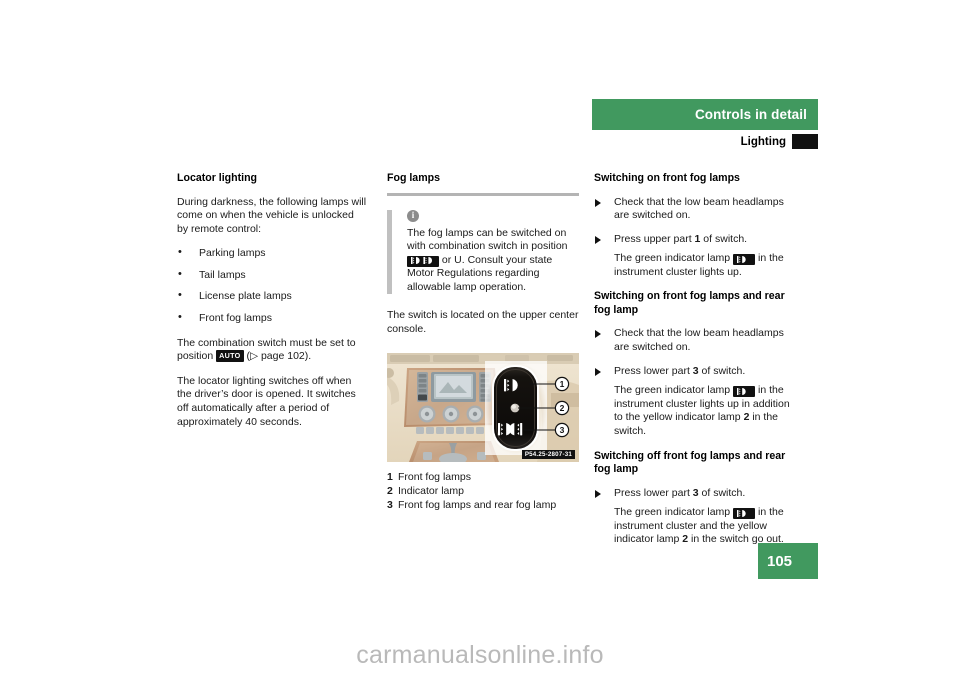 This screenshot has width=960, height=678. Describe the element at coordinates (477, 505) in the screenshot. I see `legend-label: Front fog lamps and rear fog lamp` at that location.